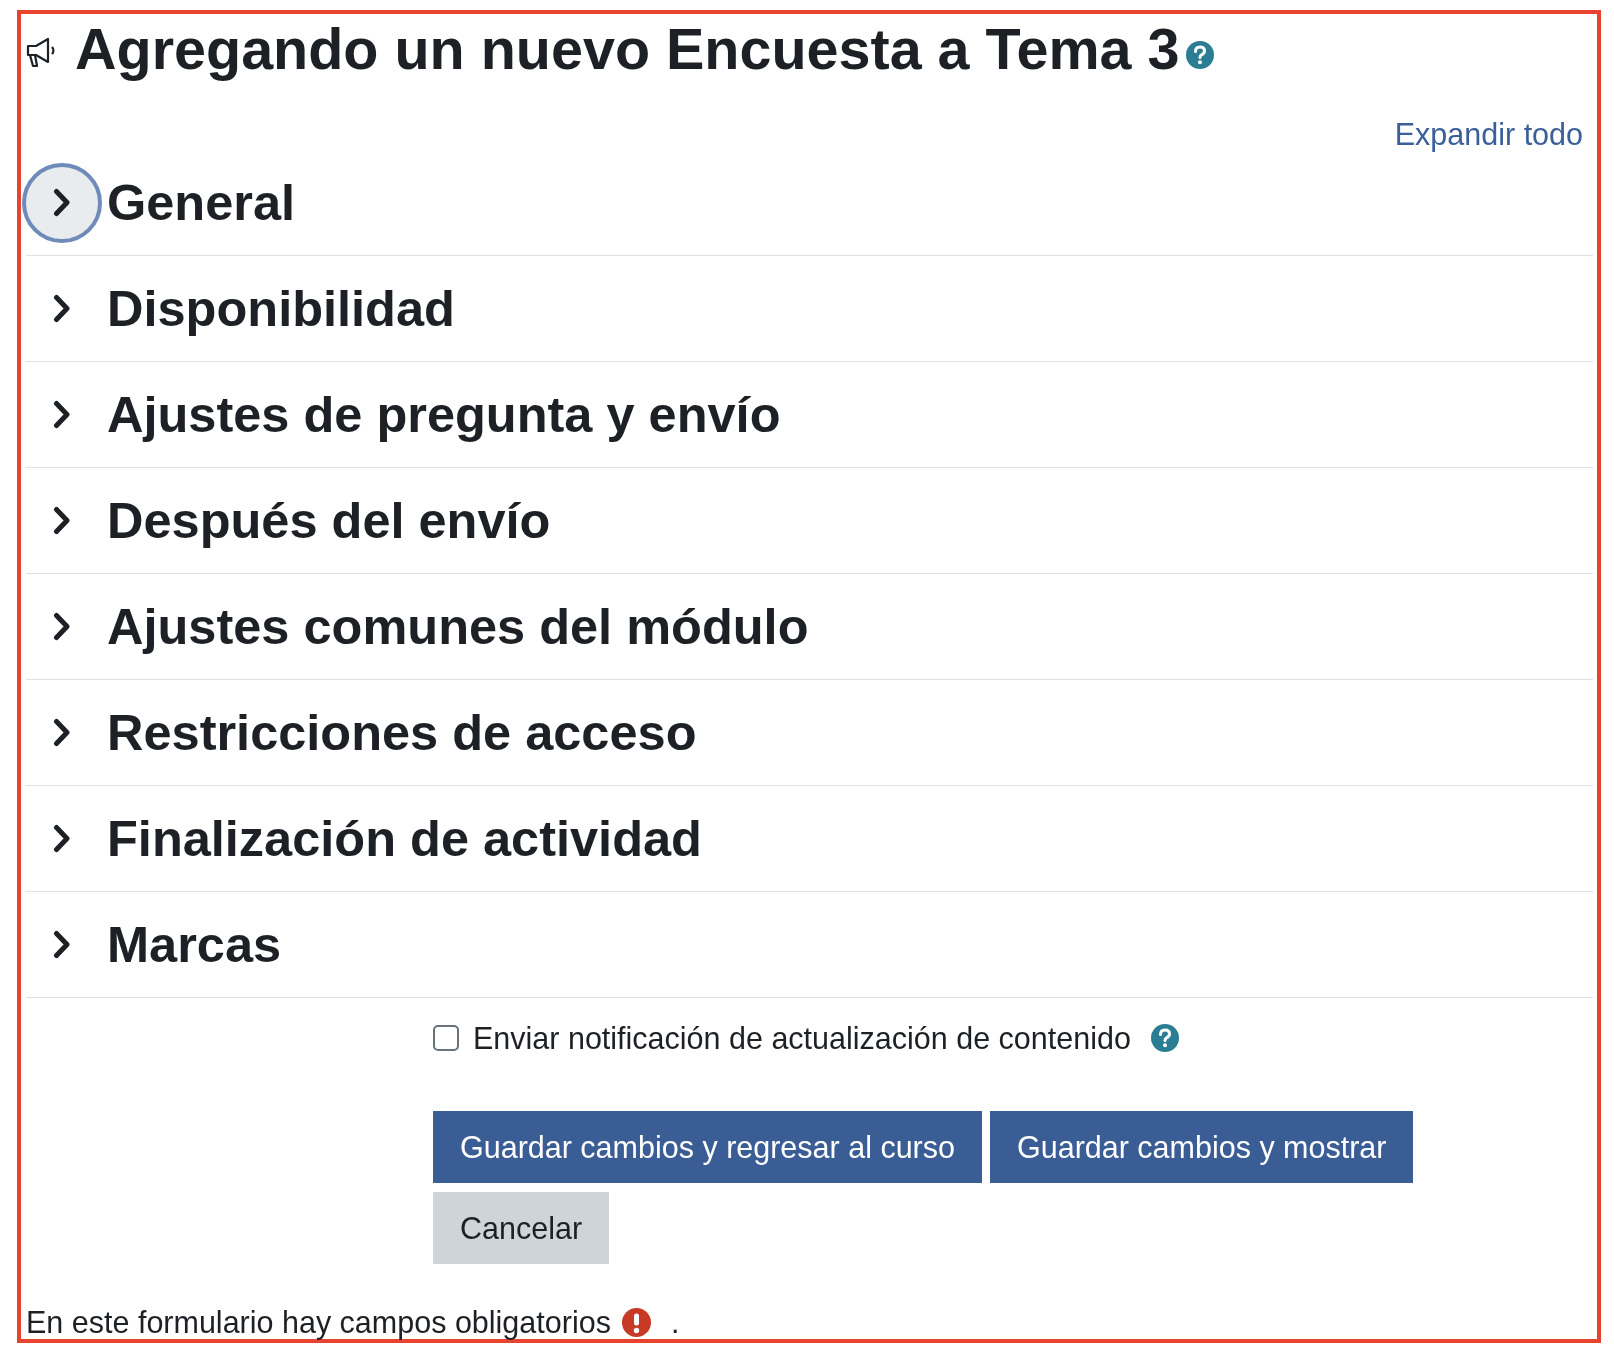 Image resolution: width=1614 pixels, height=1360 pixels. Describe the element at coordinates (802, 1038) in the screenshot. I see `checkbox-label: Enviar notificación de actualización de contenido` at that location.